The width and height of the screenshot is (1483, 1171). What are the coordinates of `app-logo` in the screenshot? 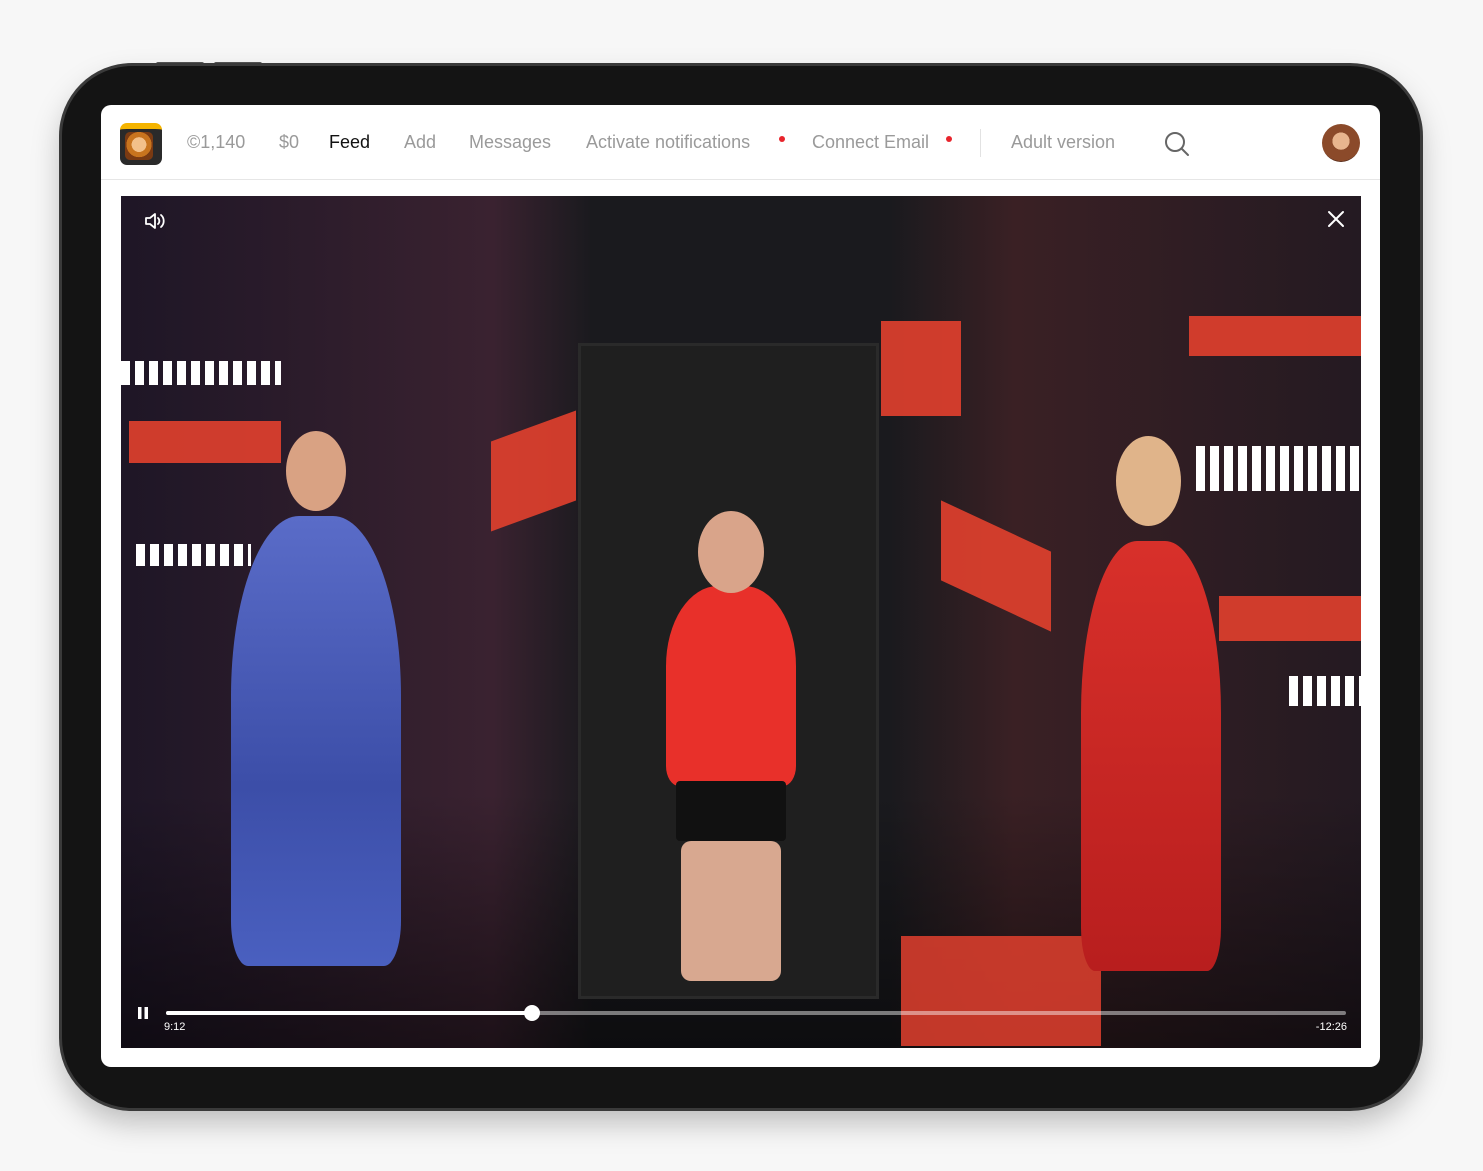 It's located at (141, 144).